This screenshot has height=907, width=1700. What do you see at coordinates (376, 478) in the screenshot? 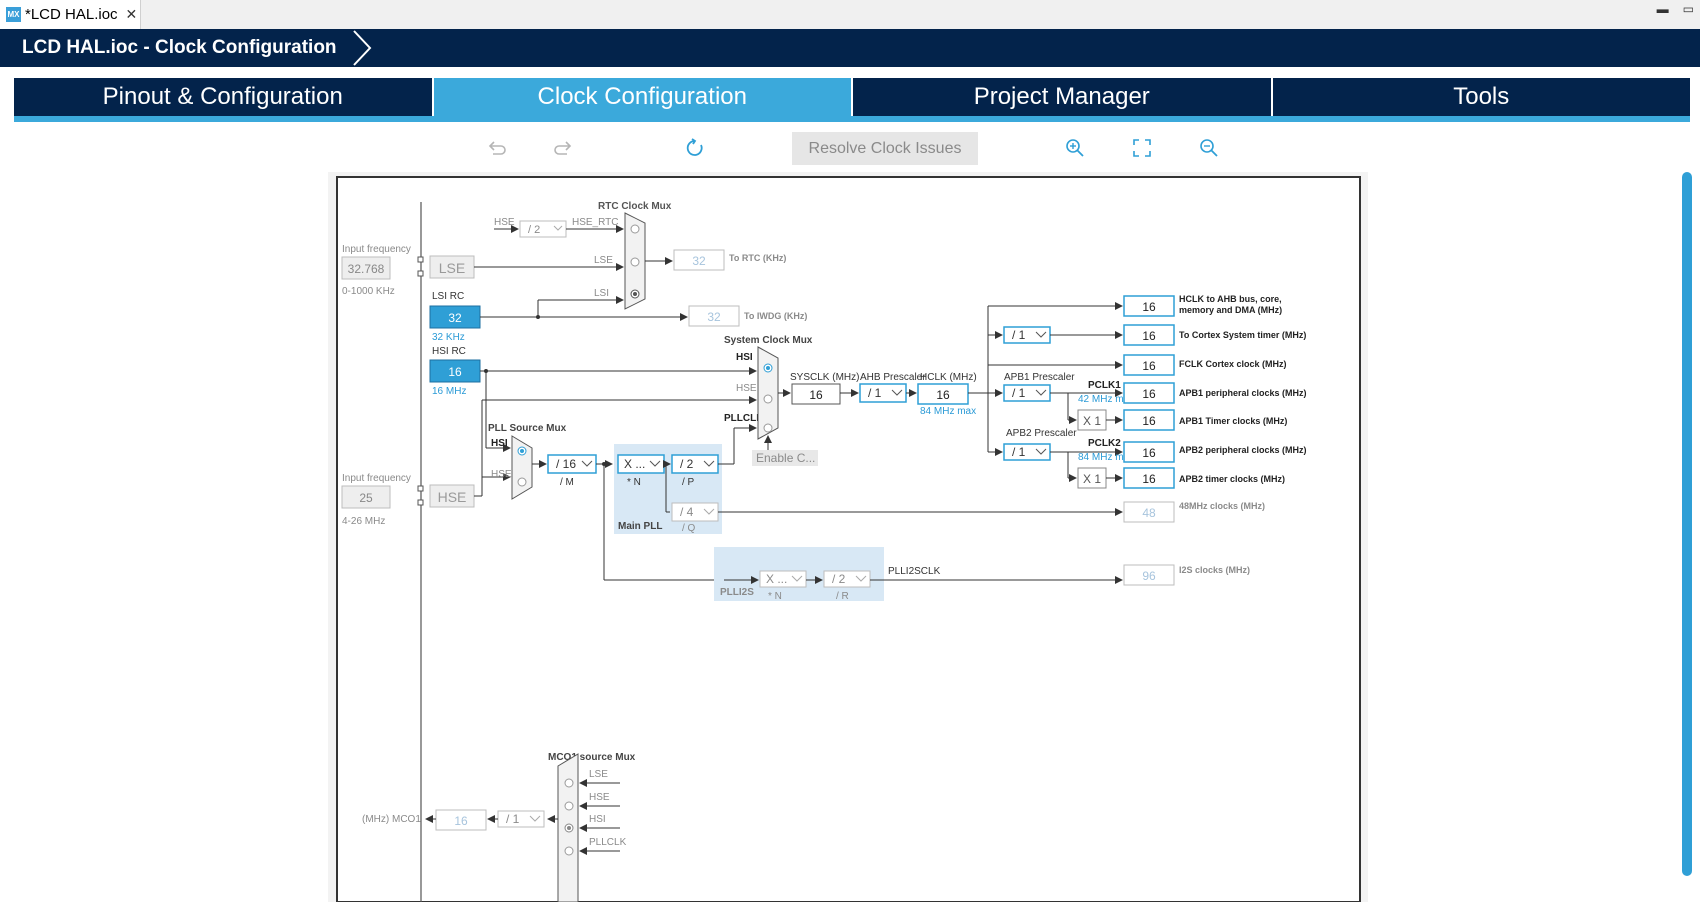
I see `hse-input-frequency-label: Input frequency` at bounding box center [376, 478].